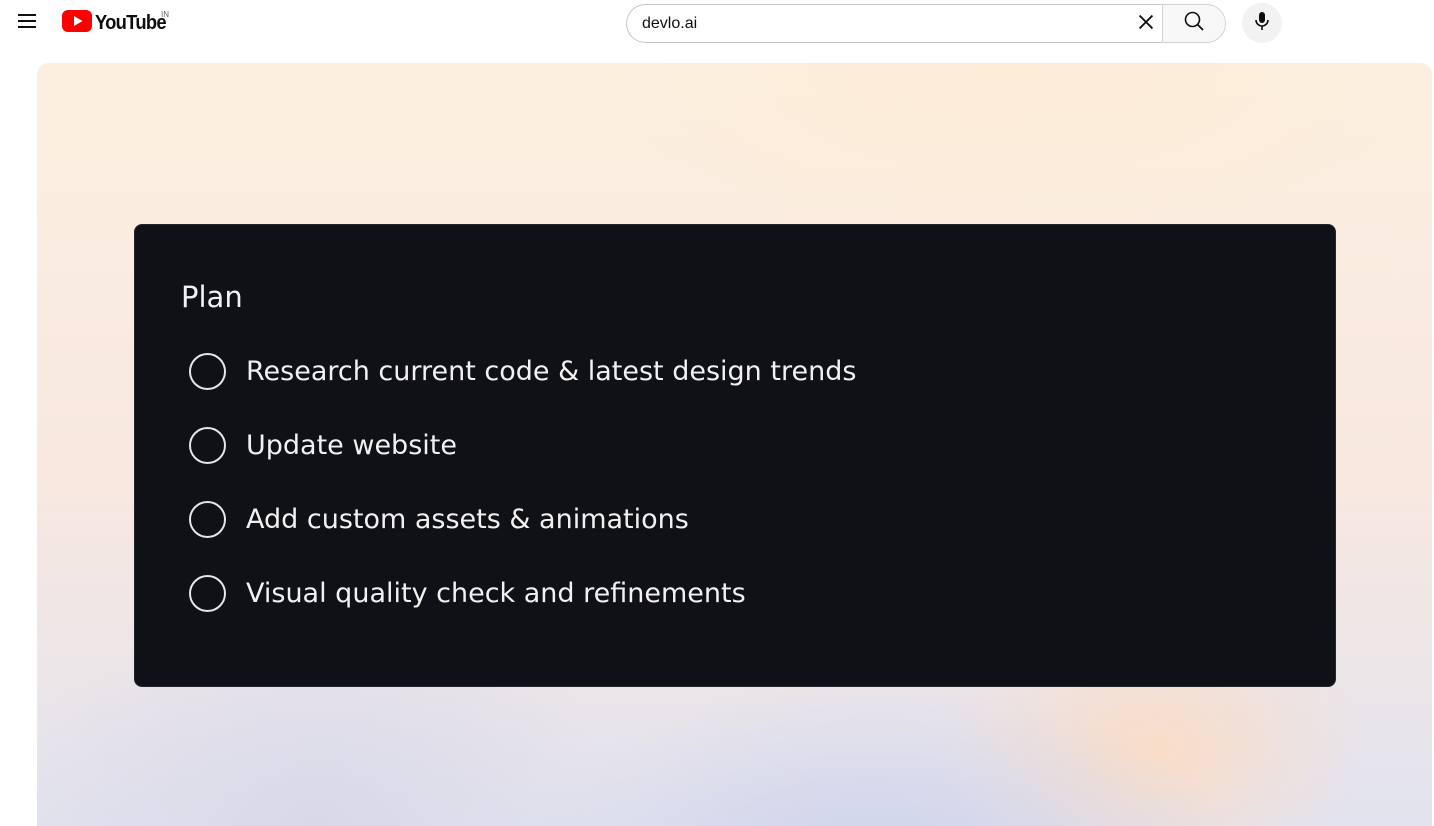 This screenshot has width=1434, height=826. I want to click on logo-wordmark: YouTube, so click(131, 22).